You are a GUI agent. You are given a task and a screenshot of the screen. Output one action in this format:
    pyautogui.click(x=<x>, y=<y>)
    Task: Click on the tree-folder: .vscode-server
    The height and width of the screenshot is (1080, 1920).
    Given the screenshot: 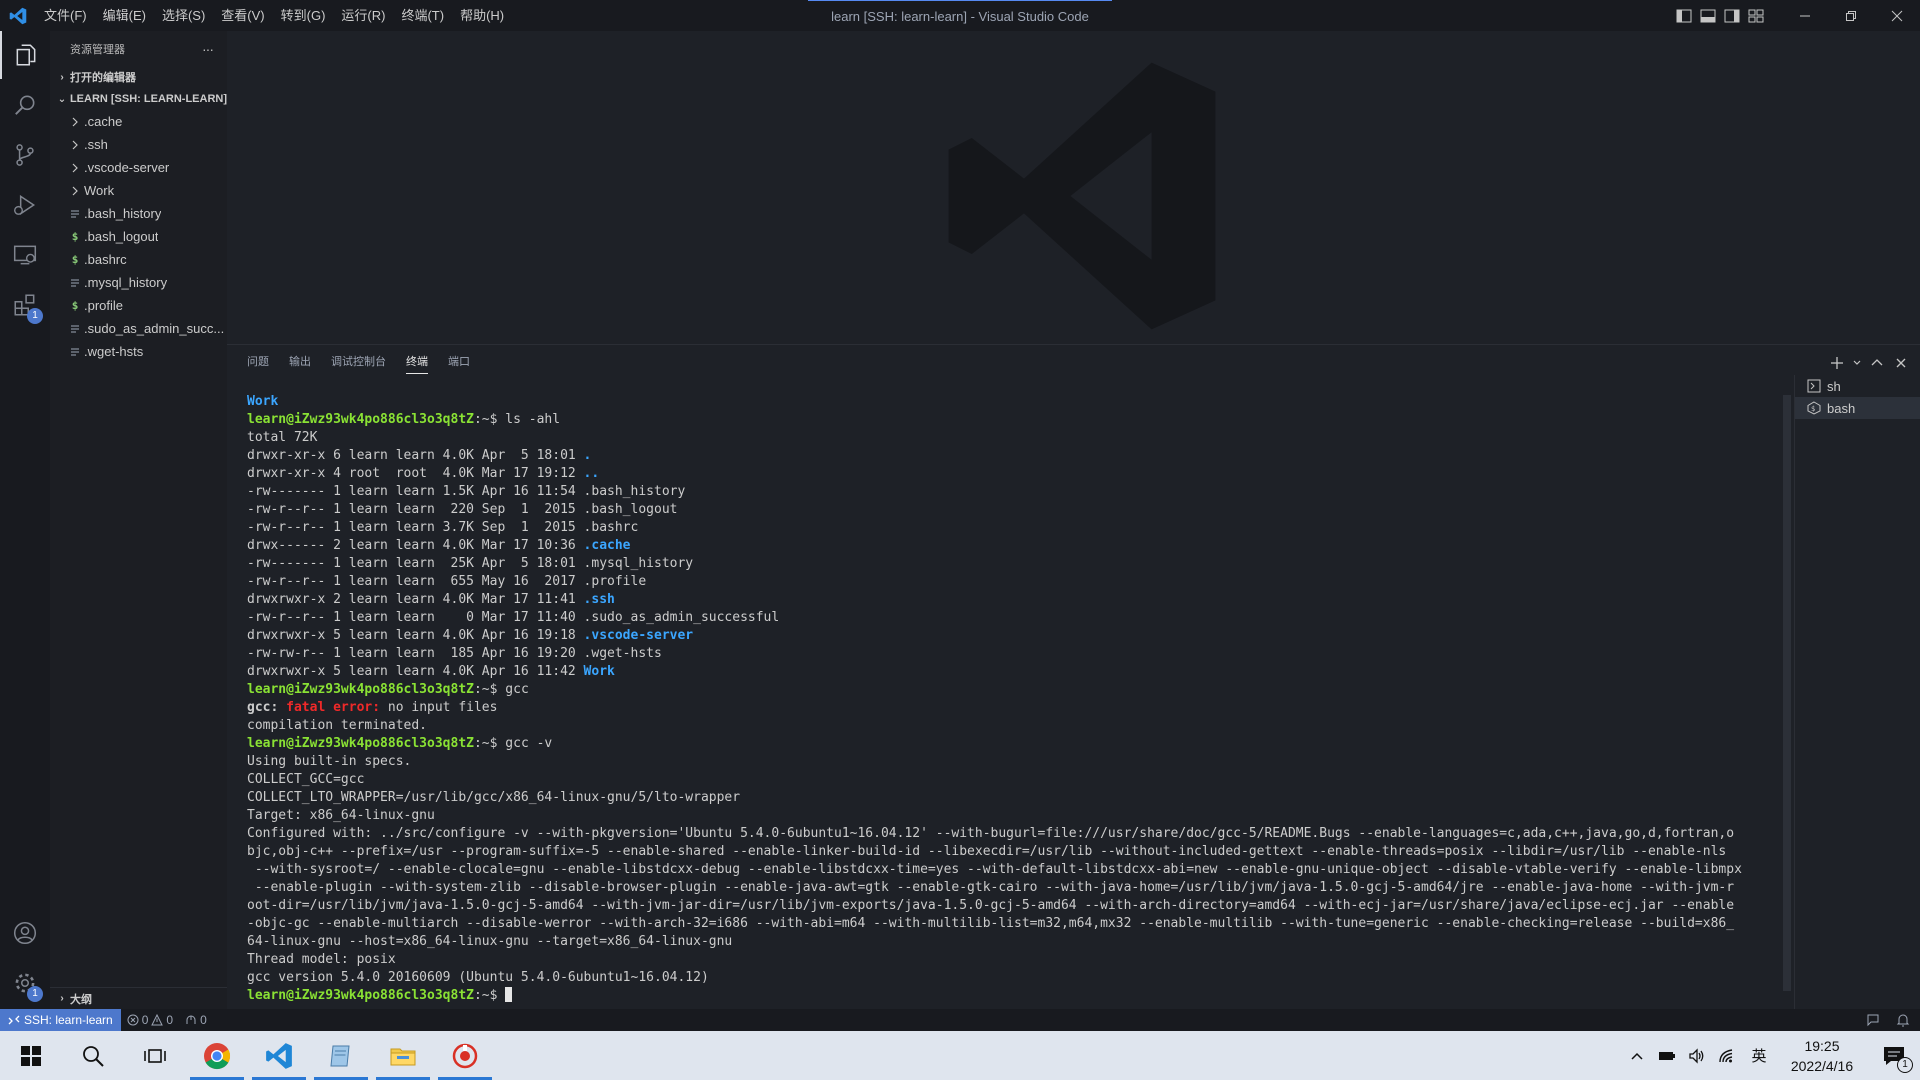 What is the action you would take?
    pyautogui.click(x=138, y=167)
    